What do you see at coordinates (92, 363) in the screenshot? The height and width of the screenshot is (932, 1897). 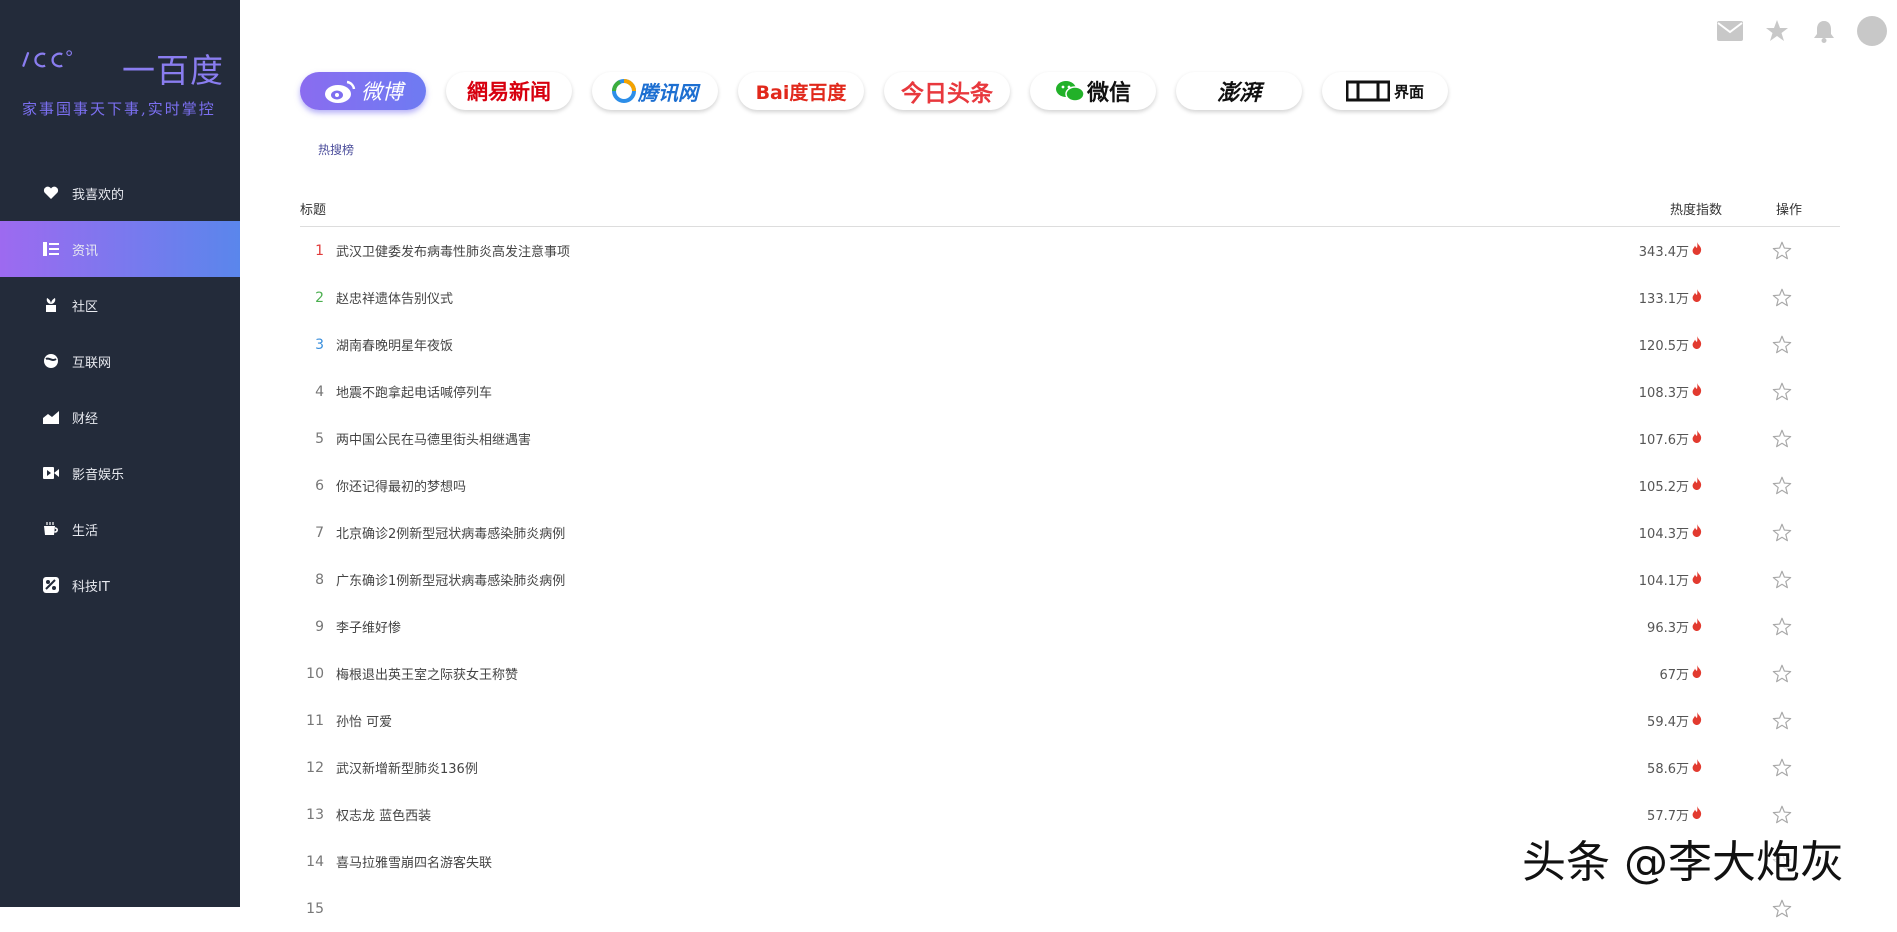 I see `sidebar-item-label: 互联网` at bounding box center [92, 363].